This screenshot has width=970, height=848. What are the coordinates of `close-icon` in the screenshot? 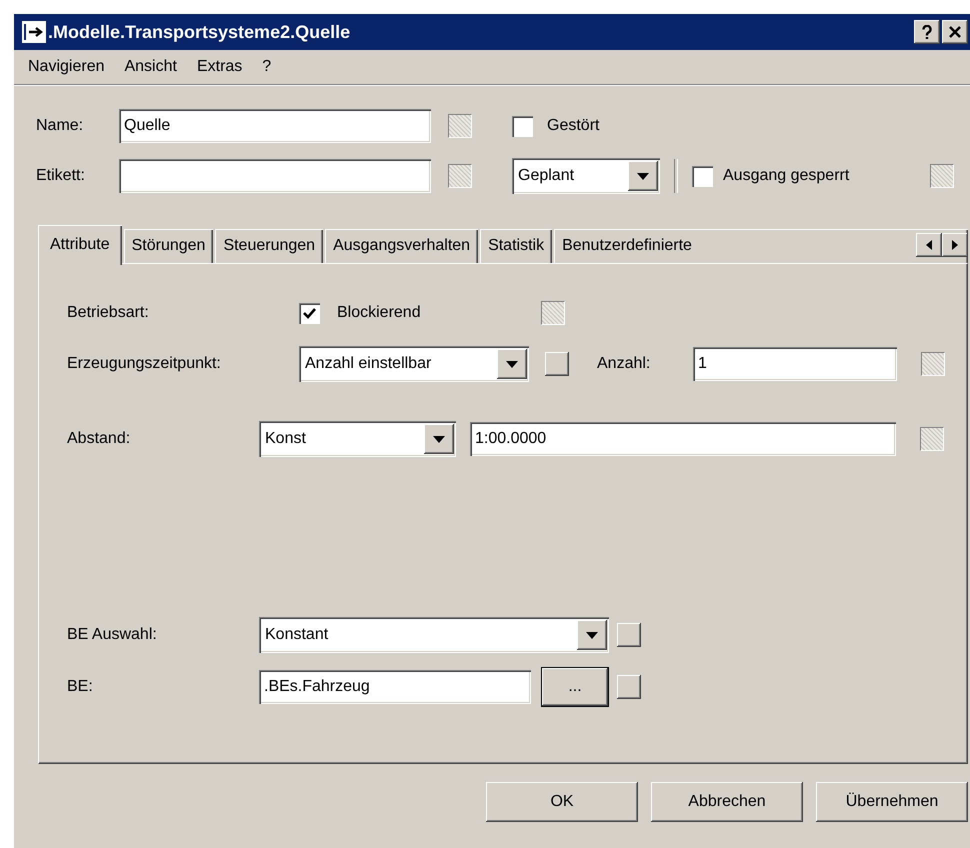 It's located at (955, 32).